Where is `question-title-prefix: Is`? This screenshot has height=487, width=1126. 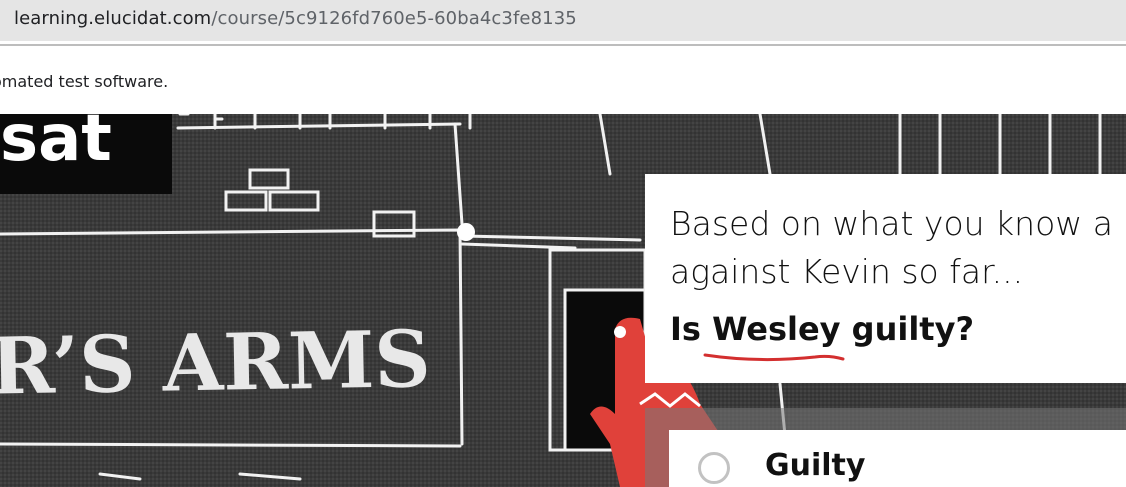 question-title-prefix: Is is located at coordinates (691, 329).